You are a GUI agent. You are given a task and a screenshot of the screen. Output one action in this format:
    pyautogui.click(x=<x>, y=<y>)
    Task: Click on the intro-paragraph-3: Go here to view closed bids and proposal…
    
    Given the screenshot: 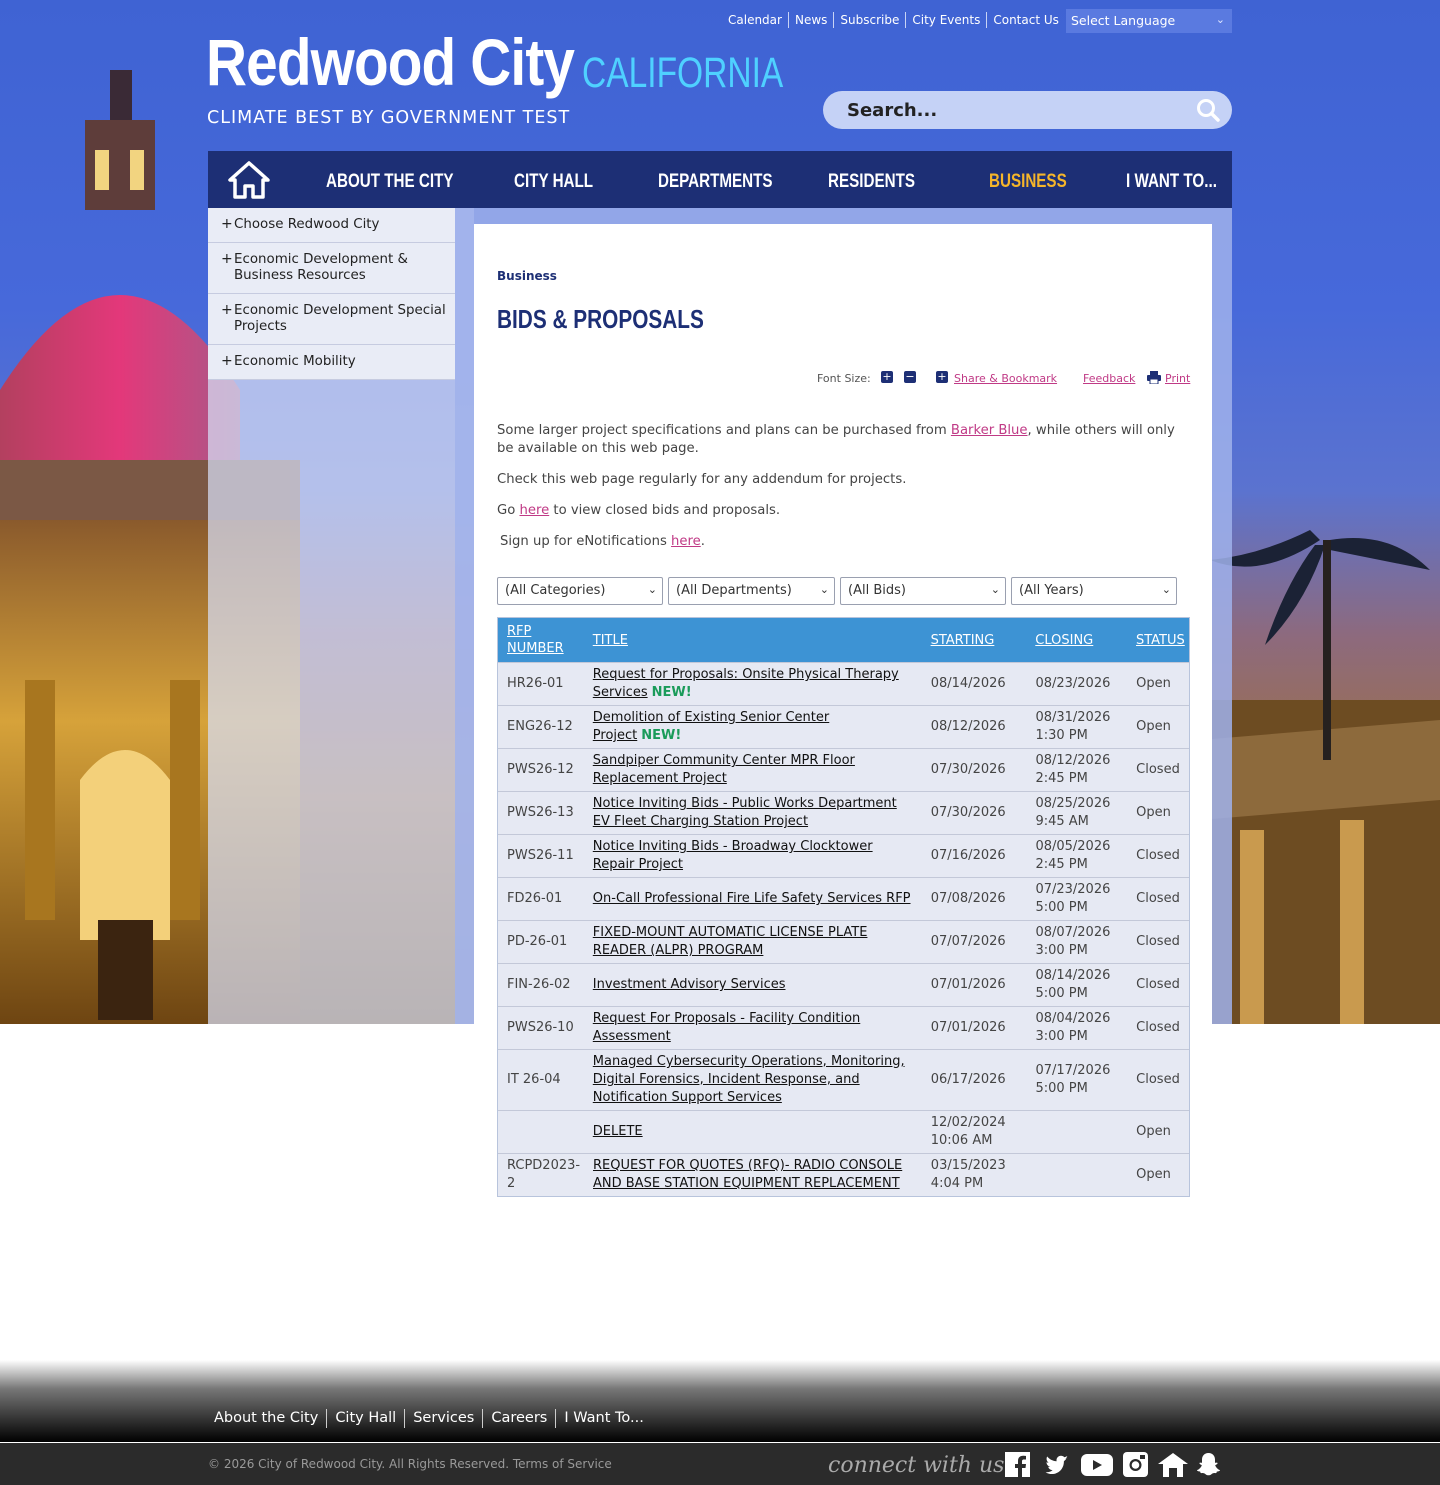 What is the action you would take?
    pyautogui.click(x=842, y=511)
    